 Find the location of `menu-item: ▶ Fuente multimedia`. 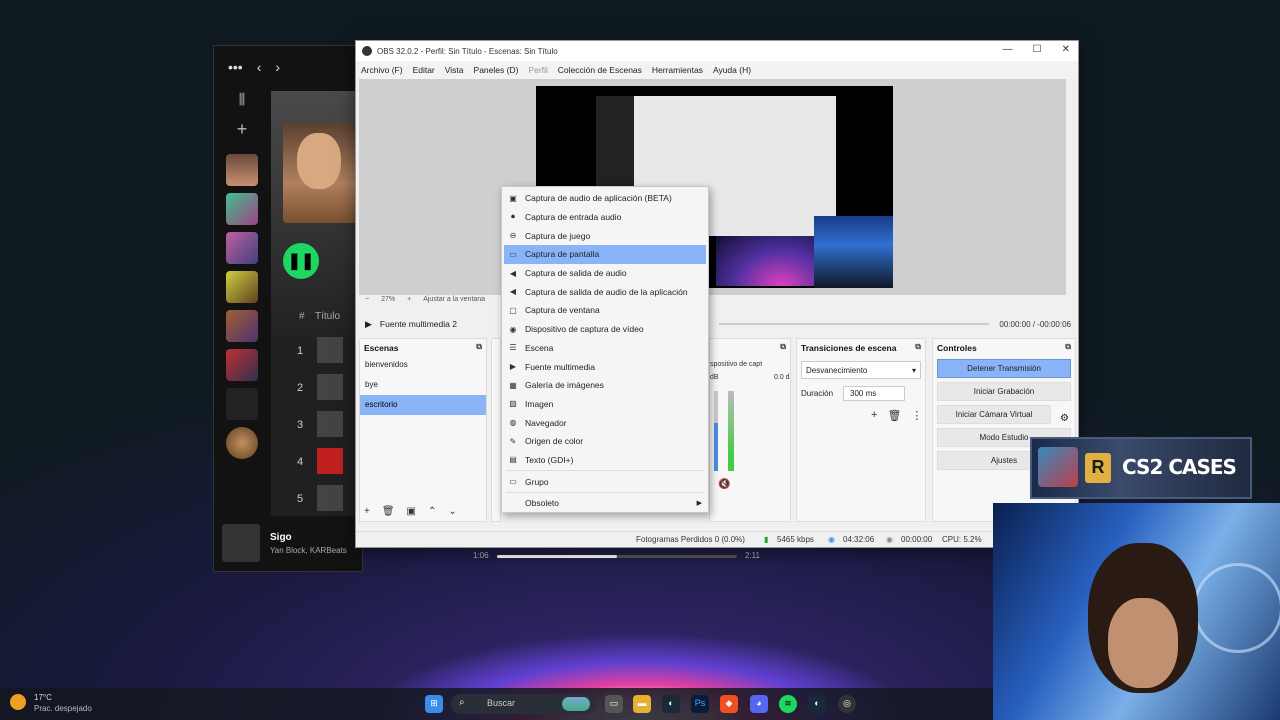

menu-item: ▶ Fuente multimedia is located at coordinates (605, 366).